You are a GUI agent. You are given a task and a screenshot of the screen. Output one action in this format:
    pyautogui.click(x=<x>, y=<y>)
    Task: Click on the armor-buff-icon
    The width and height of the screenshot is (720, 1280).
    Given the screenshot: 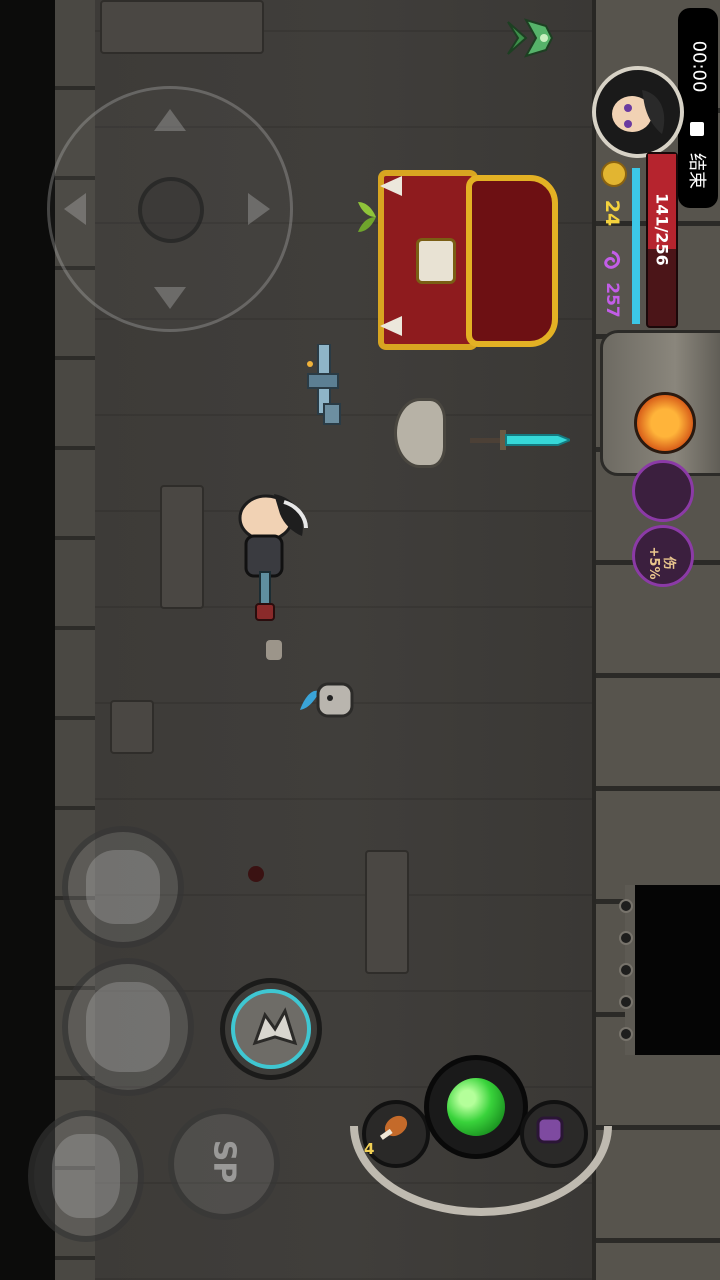 What is the action you would take?
    pyautogui.click(x=663, y=491)
    